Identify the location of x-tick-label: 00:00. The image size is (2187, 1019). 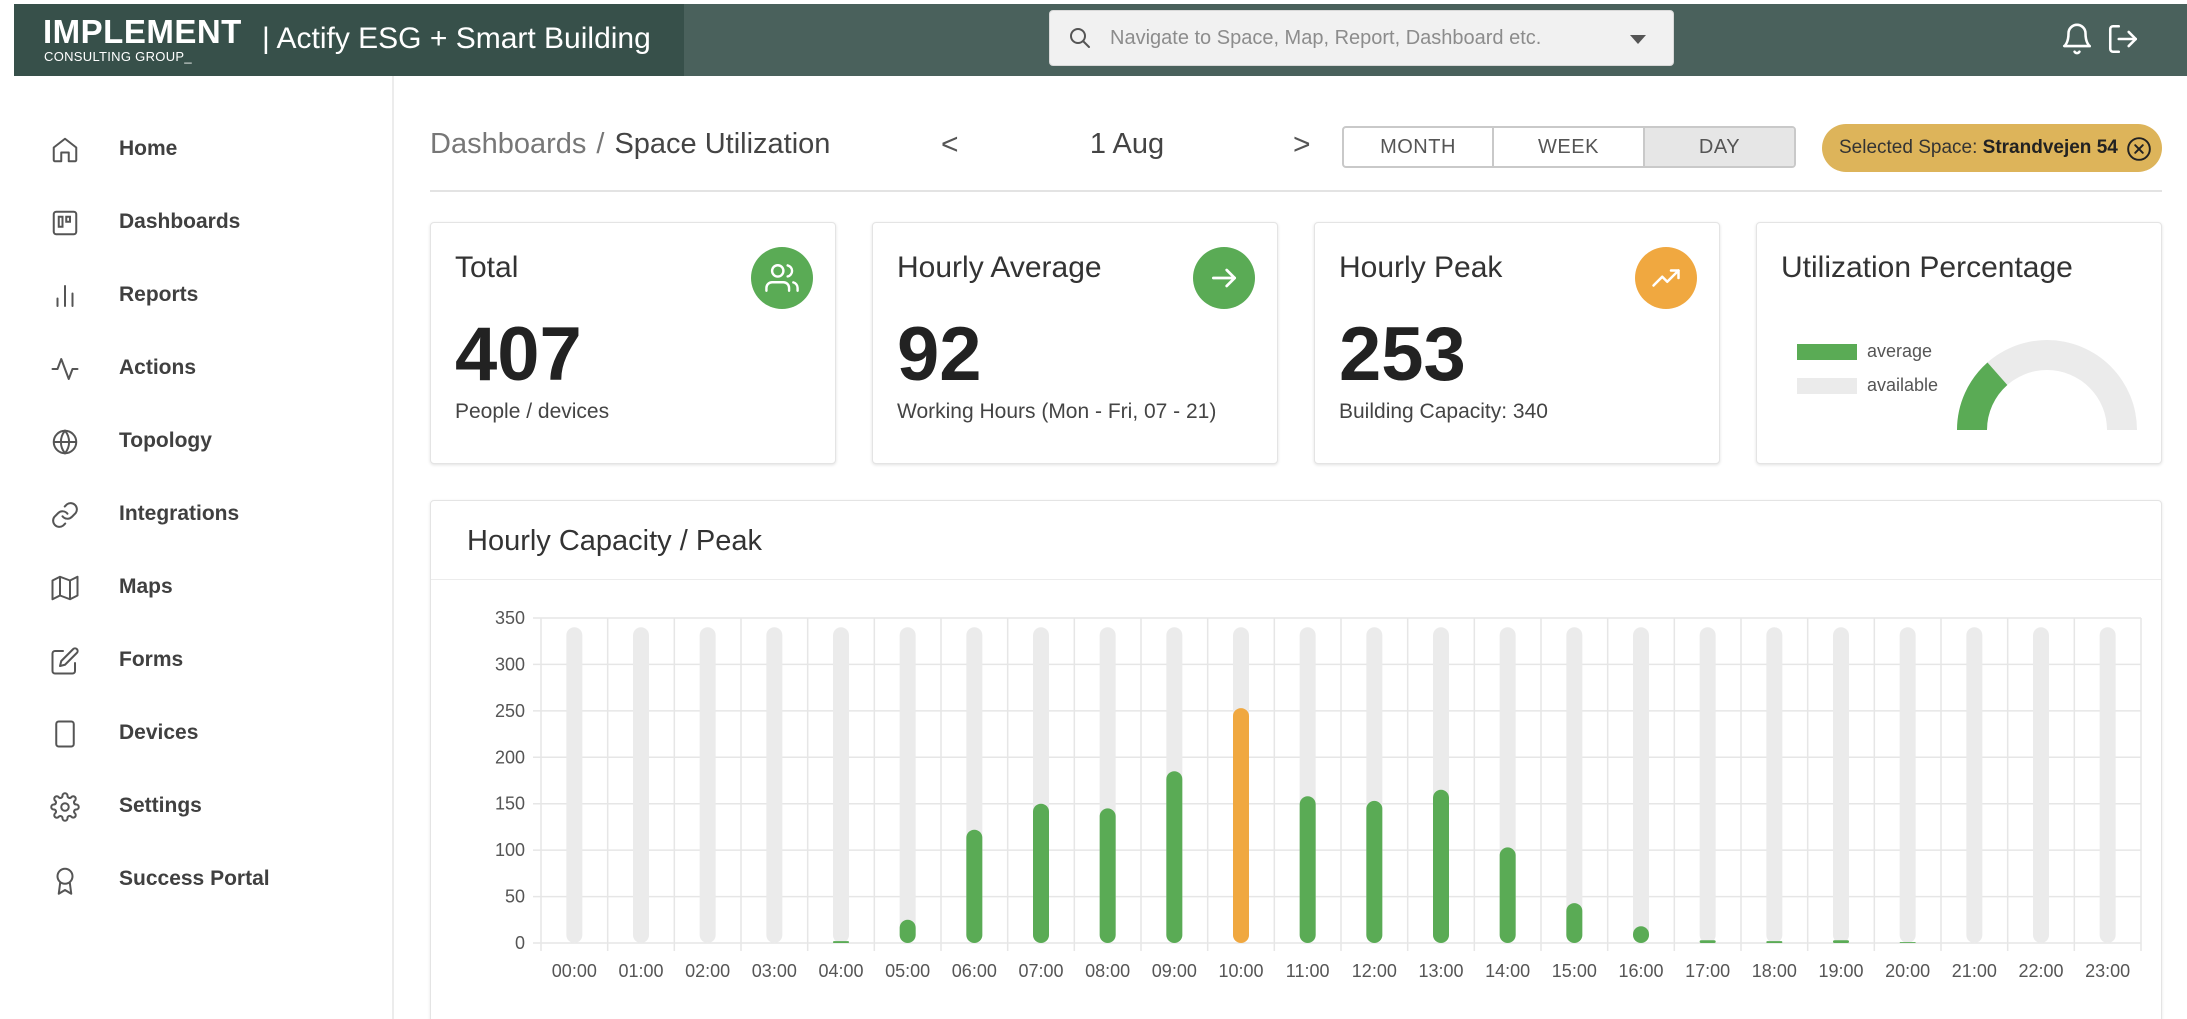
(574, 971).